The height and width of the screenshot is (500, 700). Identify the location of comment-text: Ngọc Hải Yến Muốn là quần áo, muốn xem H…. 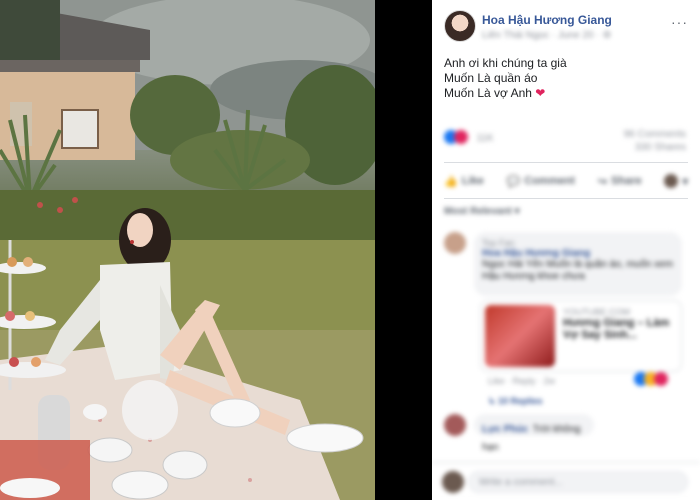
(578, 270).